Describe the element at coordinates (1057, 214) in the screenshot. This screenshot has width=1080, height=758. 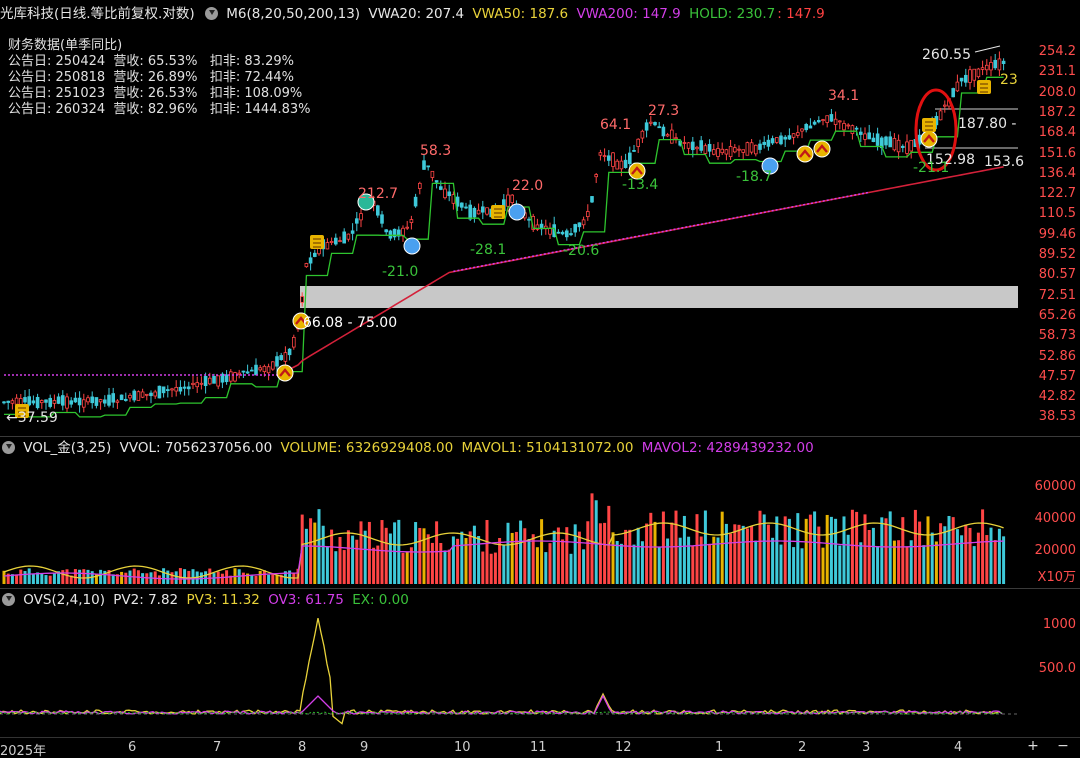
I see `price-axis-label: 110.5` at that location.